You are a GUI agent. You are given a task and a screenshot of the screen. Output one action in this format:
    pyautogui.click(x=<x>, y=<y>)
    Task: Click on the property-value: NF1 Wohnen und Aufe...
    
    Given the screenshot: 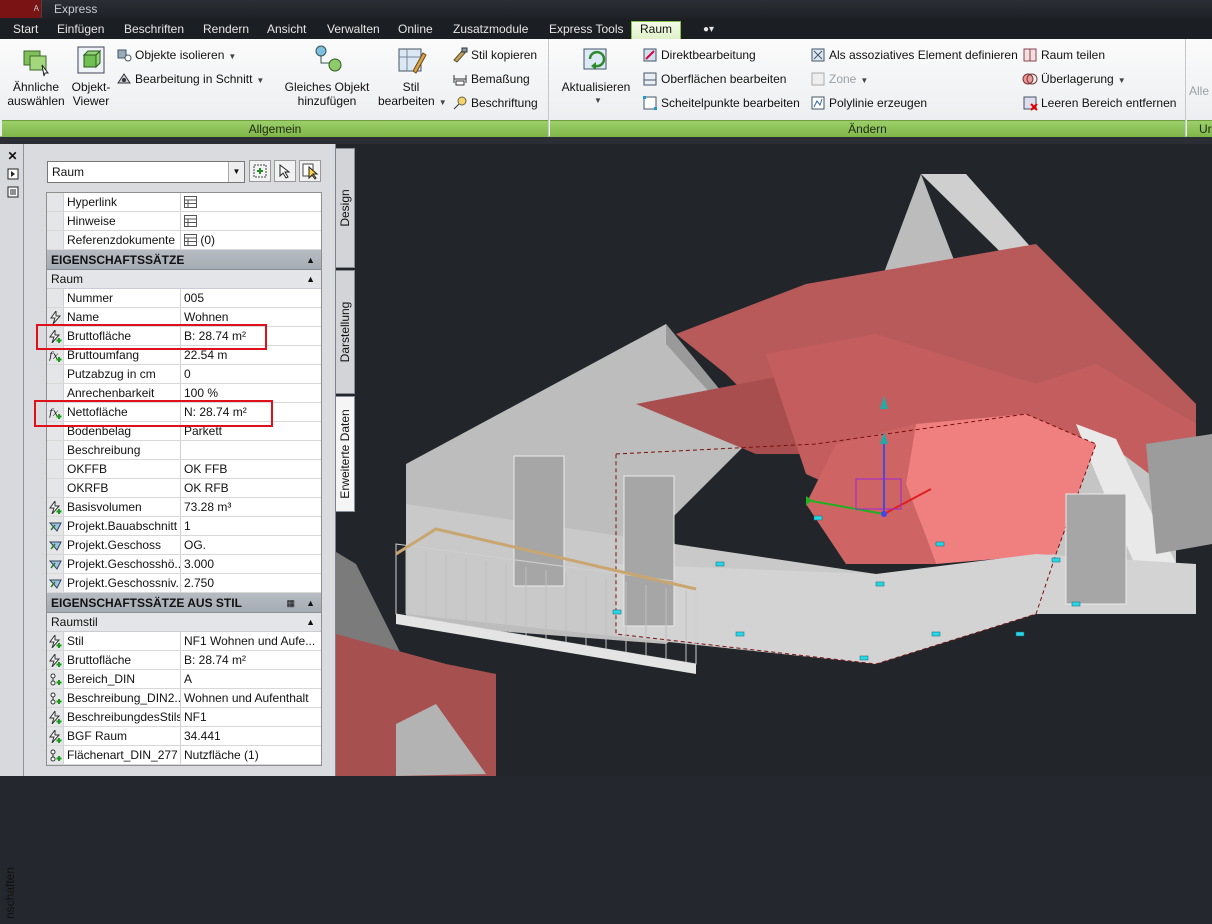 What is the action you would take?
    pyautogui.click(x=252, y=641)
    